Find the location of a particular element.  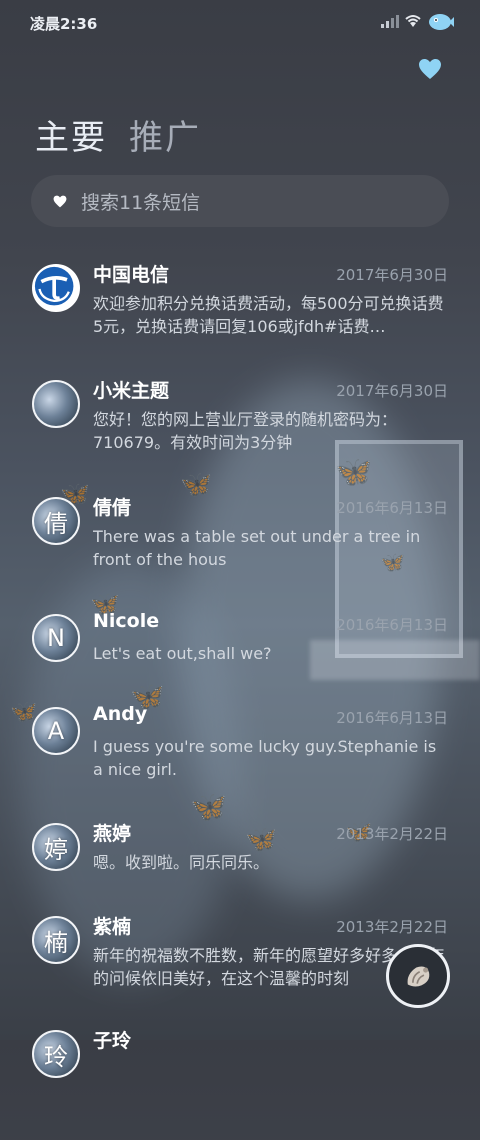

avatar: 婷 is located at coordinates (56, 847).